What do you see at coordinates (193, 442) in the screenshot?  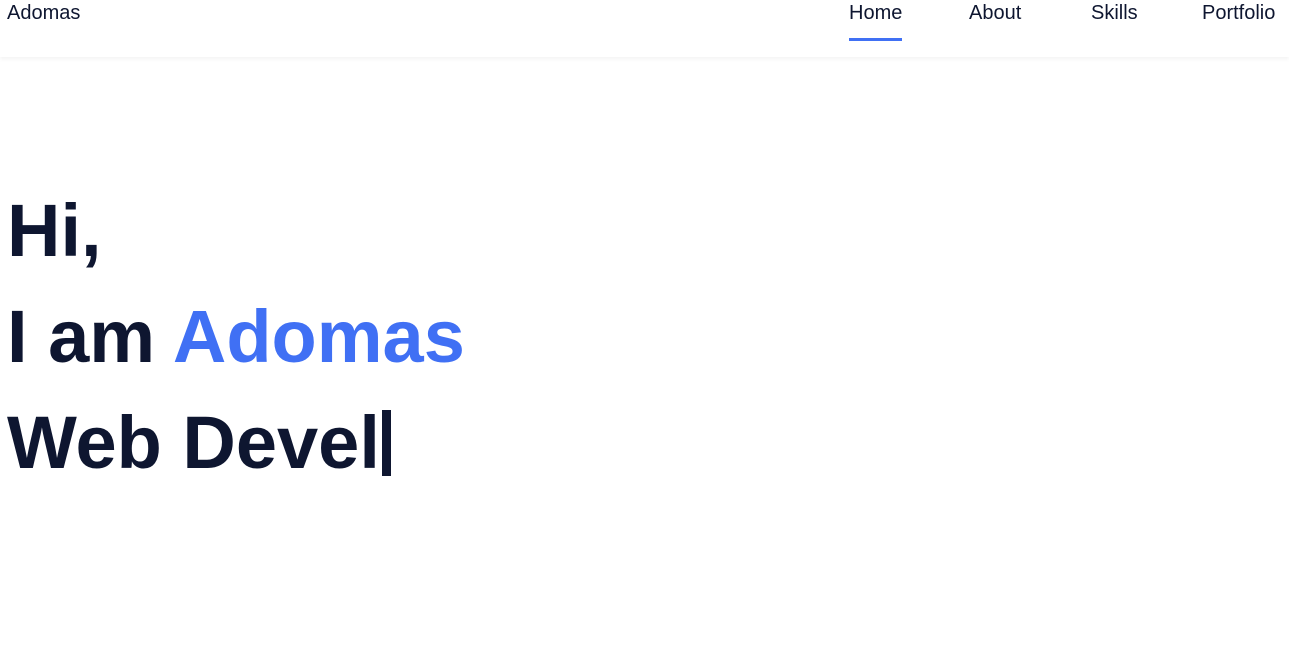 I see `hero-typed-text: Web Devel` at bounding box center [193, 442].